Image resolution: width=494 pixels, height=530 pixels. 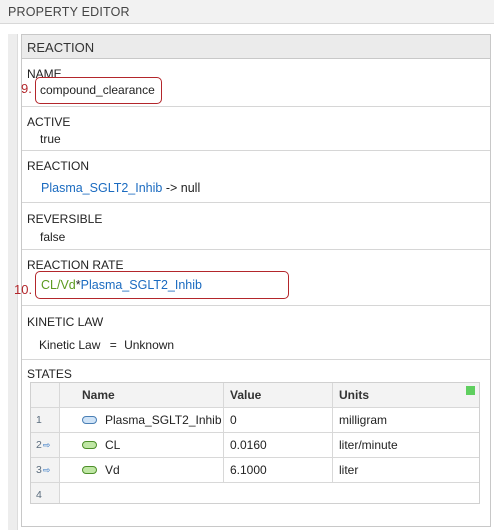 What do you see at coordinates (256, 83) in the screenshot?
I see `name-section: NAME compound_clearance` at bounding box center [256, 83].